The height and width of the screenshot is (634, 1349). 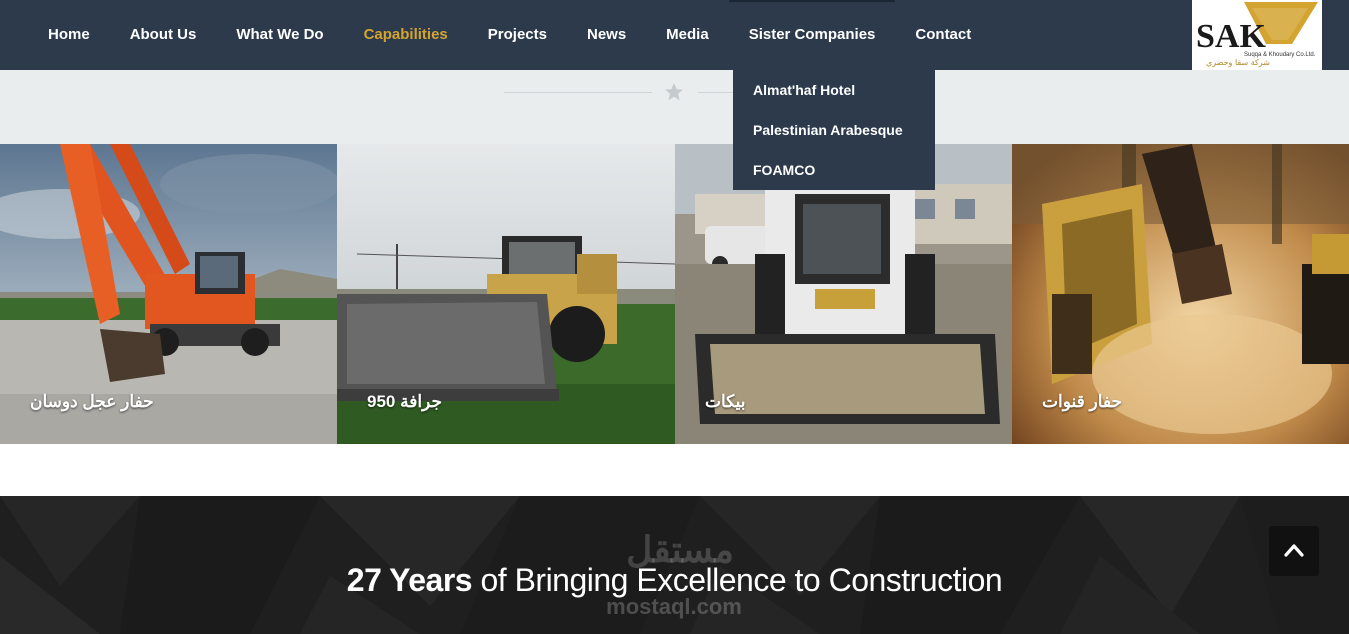 I want to click on nav-home: Home, so click(x=69, y=35).